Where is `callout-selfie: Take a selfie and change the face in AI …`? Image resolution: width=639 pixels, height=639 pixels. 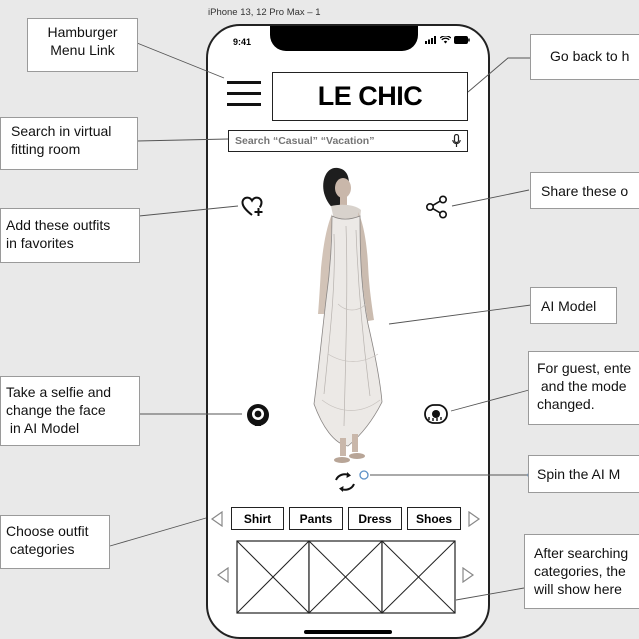
callout-selfie: Take a selfie and change the face in AI … is located at coordinates (70, 411).